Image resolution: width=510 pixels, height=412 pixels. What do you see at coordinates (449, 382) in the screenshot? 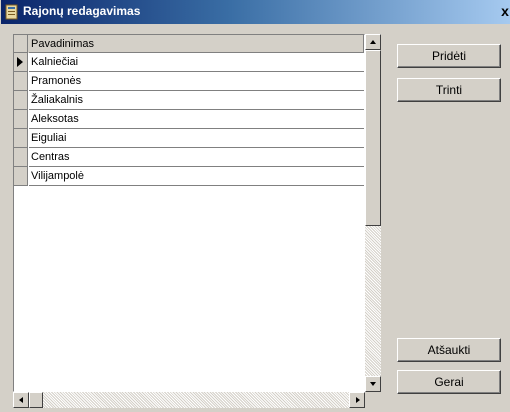
I see `ok-button: Gerai` at bounding box center [449, 382].